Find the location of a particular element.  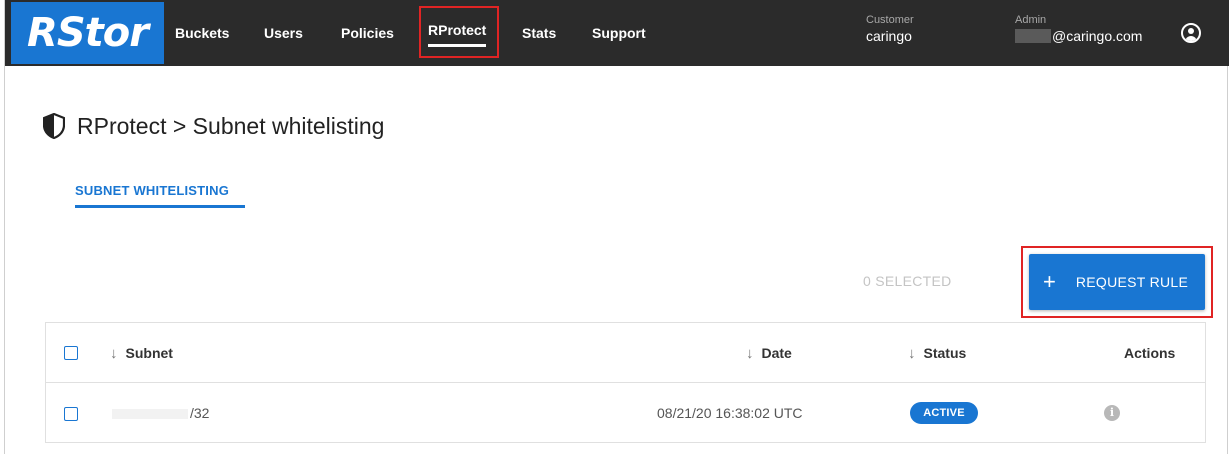

tab-active-underline is located at coordinates (160, 206).